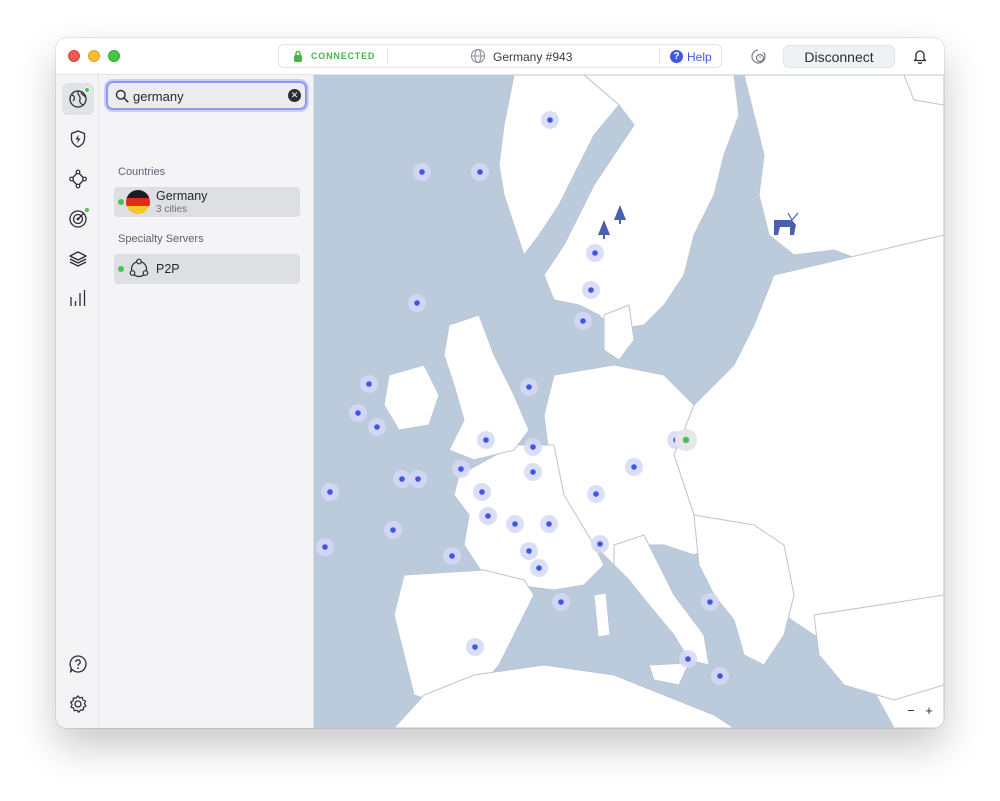  I want to click on zoom-in-button: +, so click(929, 710).